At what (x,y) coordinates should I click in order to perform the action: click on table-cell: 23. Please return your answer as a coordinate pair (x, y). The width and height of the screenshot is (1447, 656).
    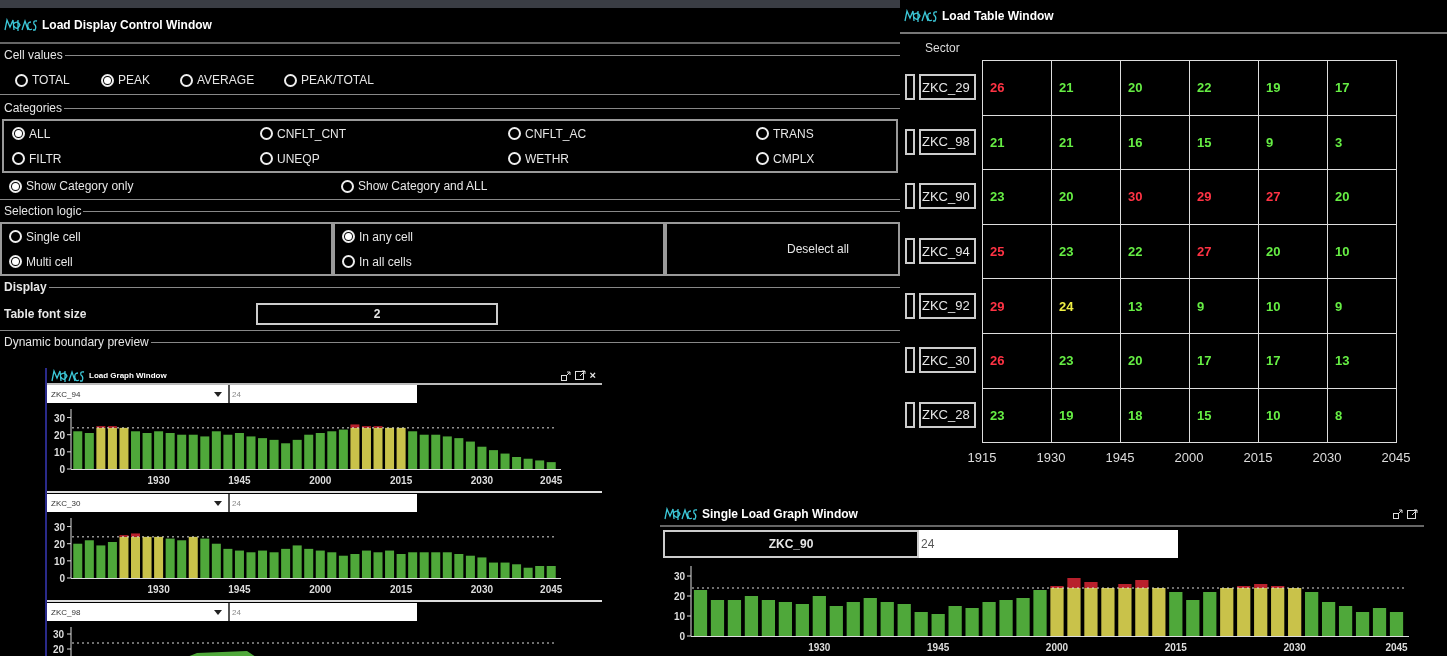
    Looking at the image, I should click on (1017, 415).